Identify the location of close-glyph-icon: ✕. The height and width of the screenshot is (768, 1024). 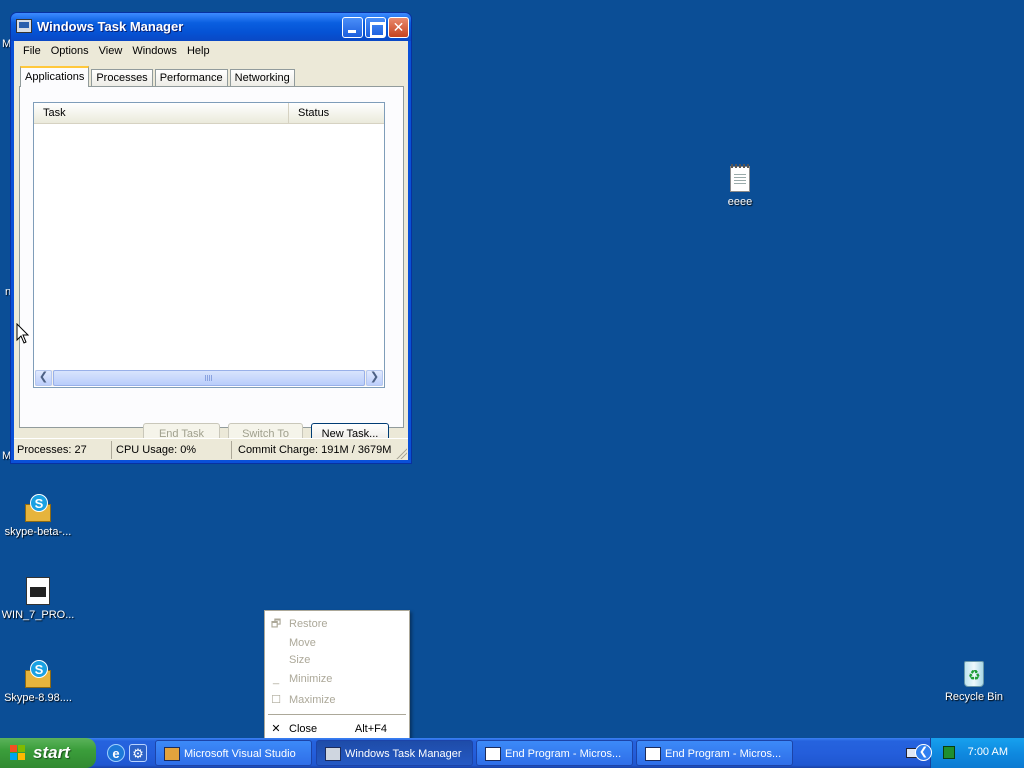
(276, 729).